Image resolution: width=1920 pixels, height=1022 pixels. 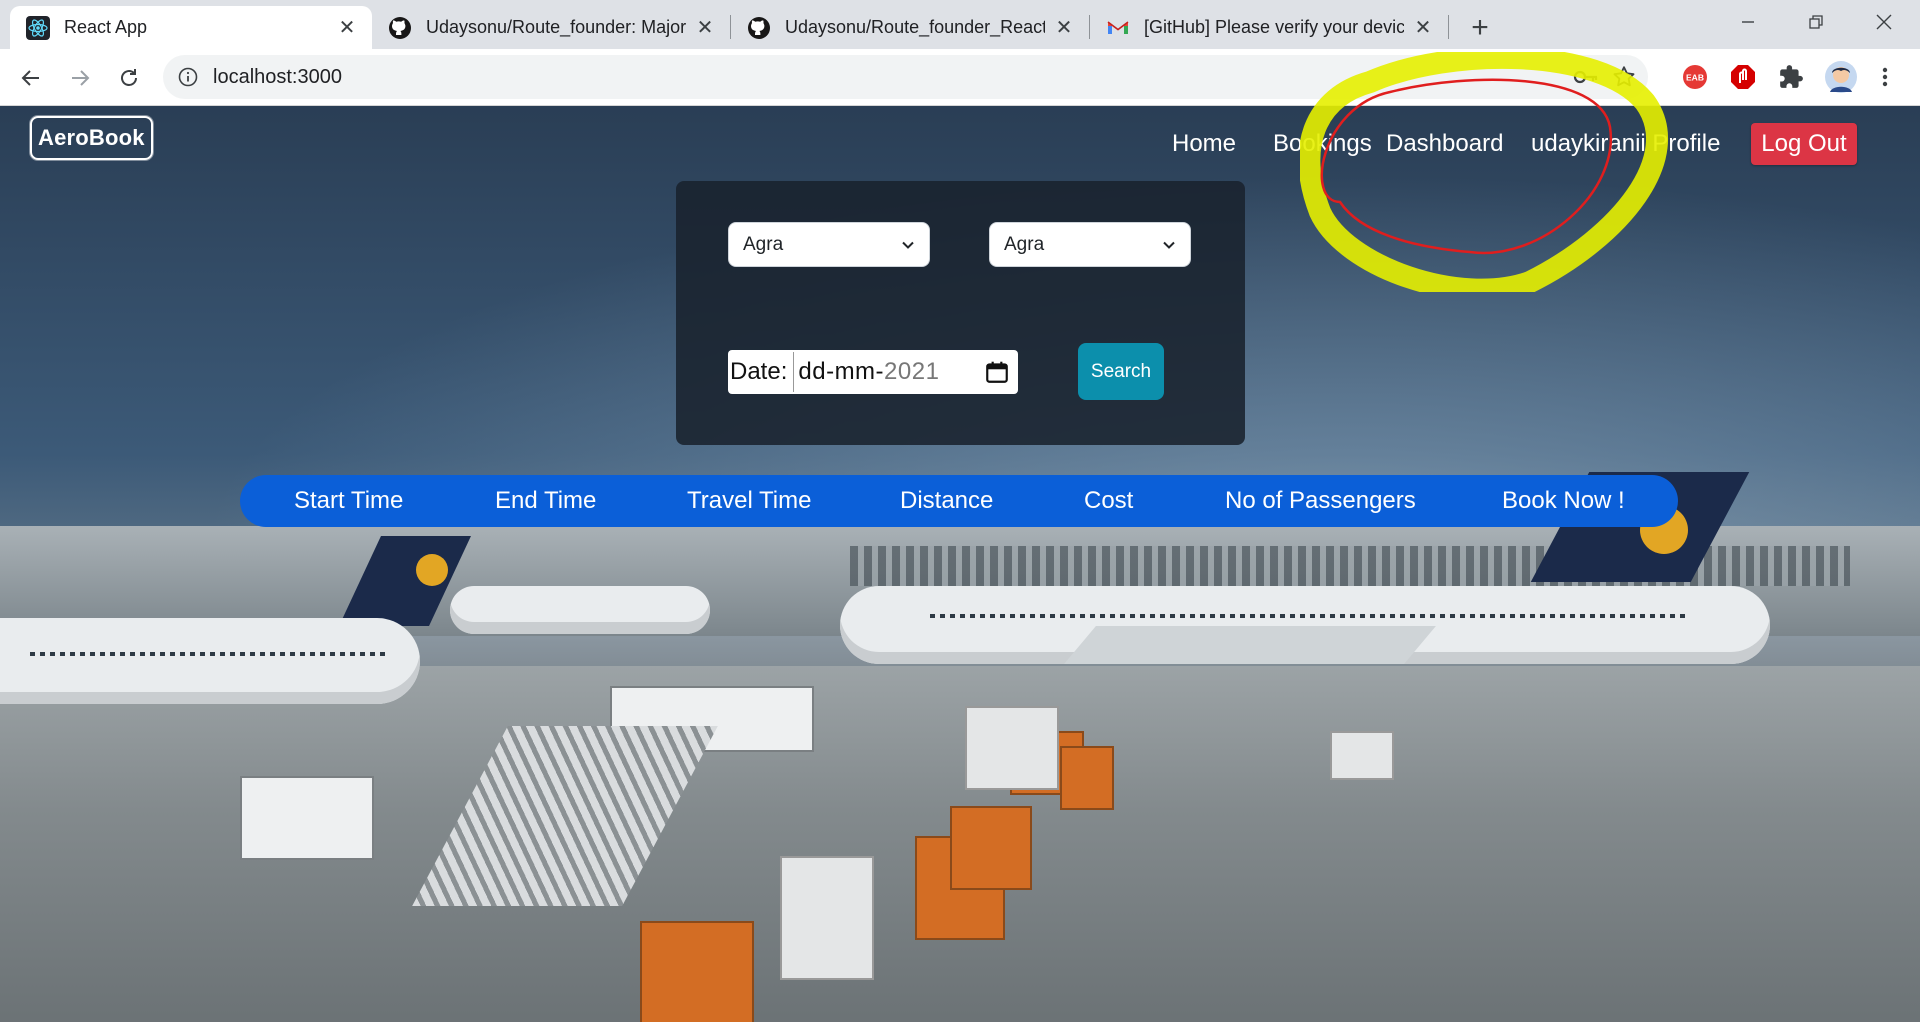 I want to click on date-input: dd-mm- 2021, so click(x=905, y=372).